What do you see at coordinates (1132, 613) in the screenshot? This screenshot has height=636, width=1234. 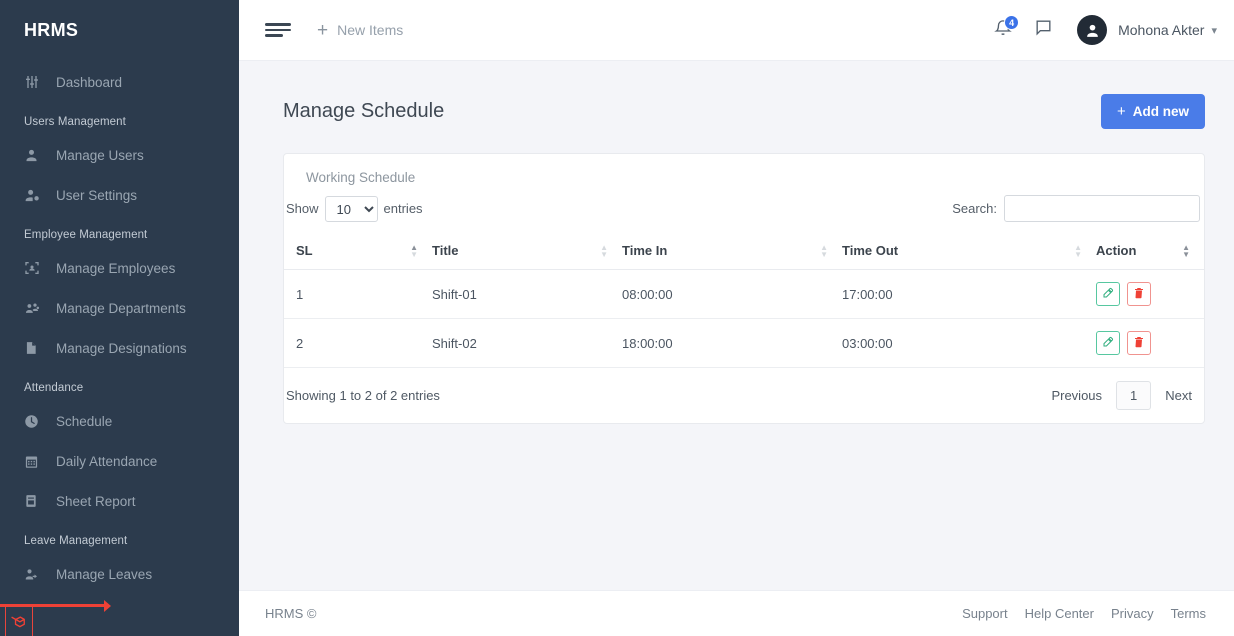 I see `footer-link-privacy: Privacy` at bounding box center [1132, 613].